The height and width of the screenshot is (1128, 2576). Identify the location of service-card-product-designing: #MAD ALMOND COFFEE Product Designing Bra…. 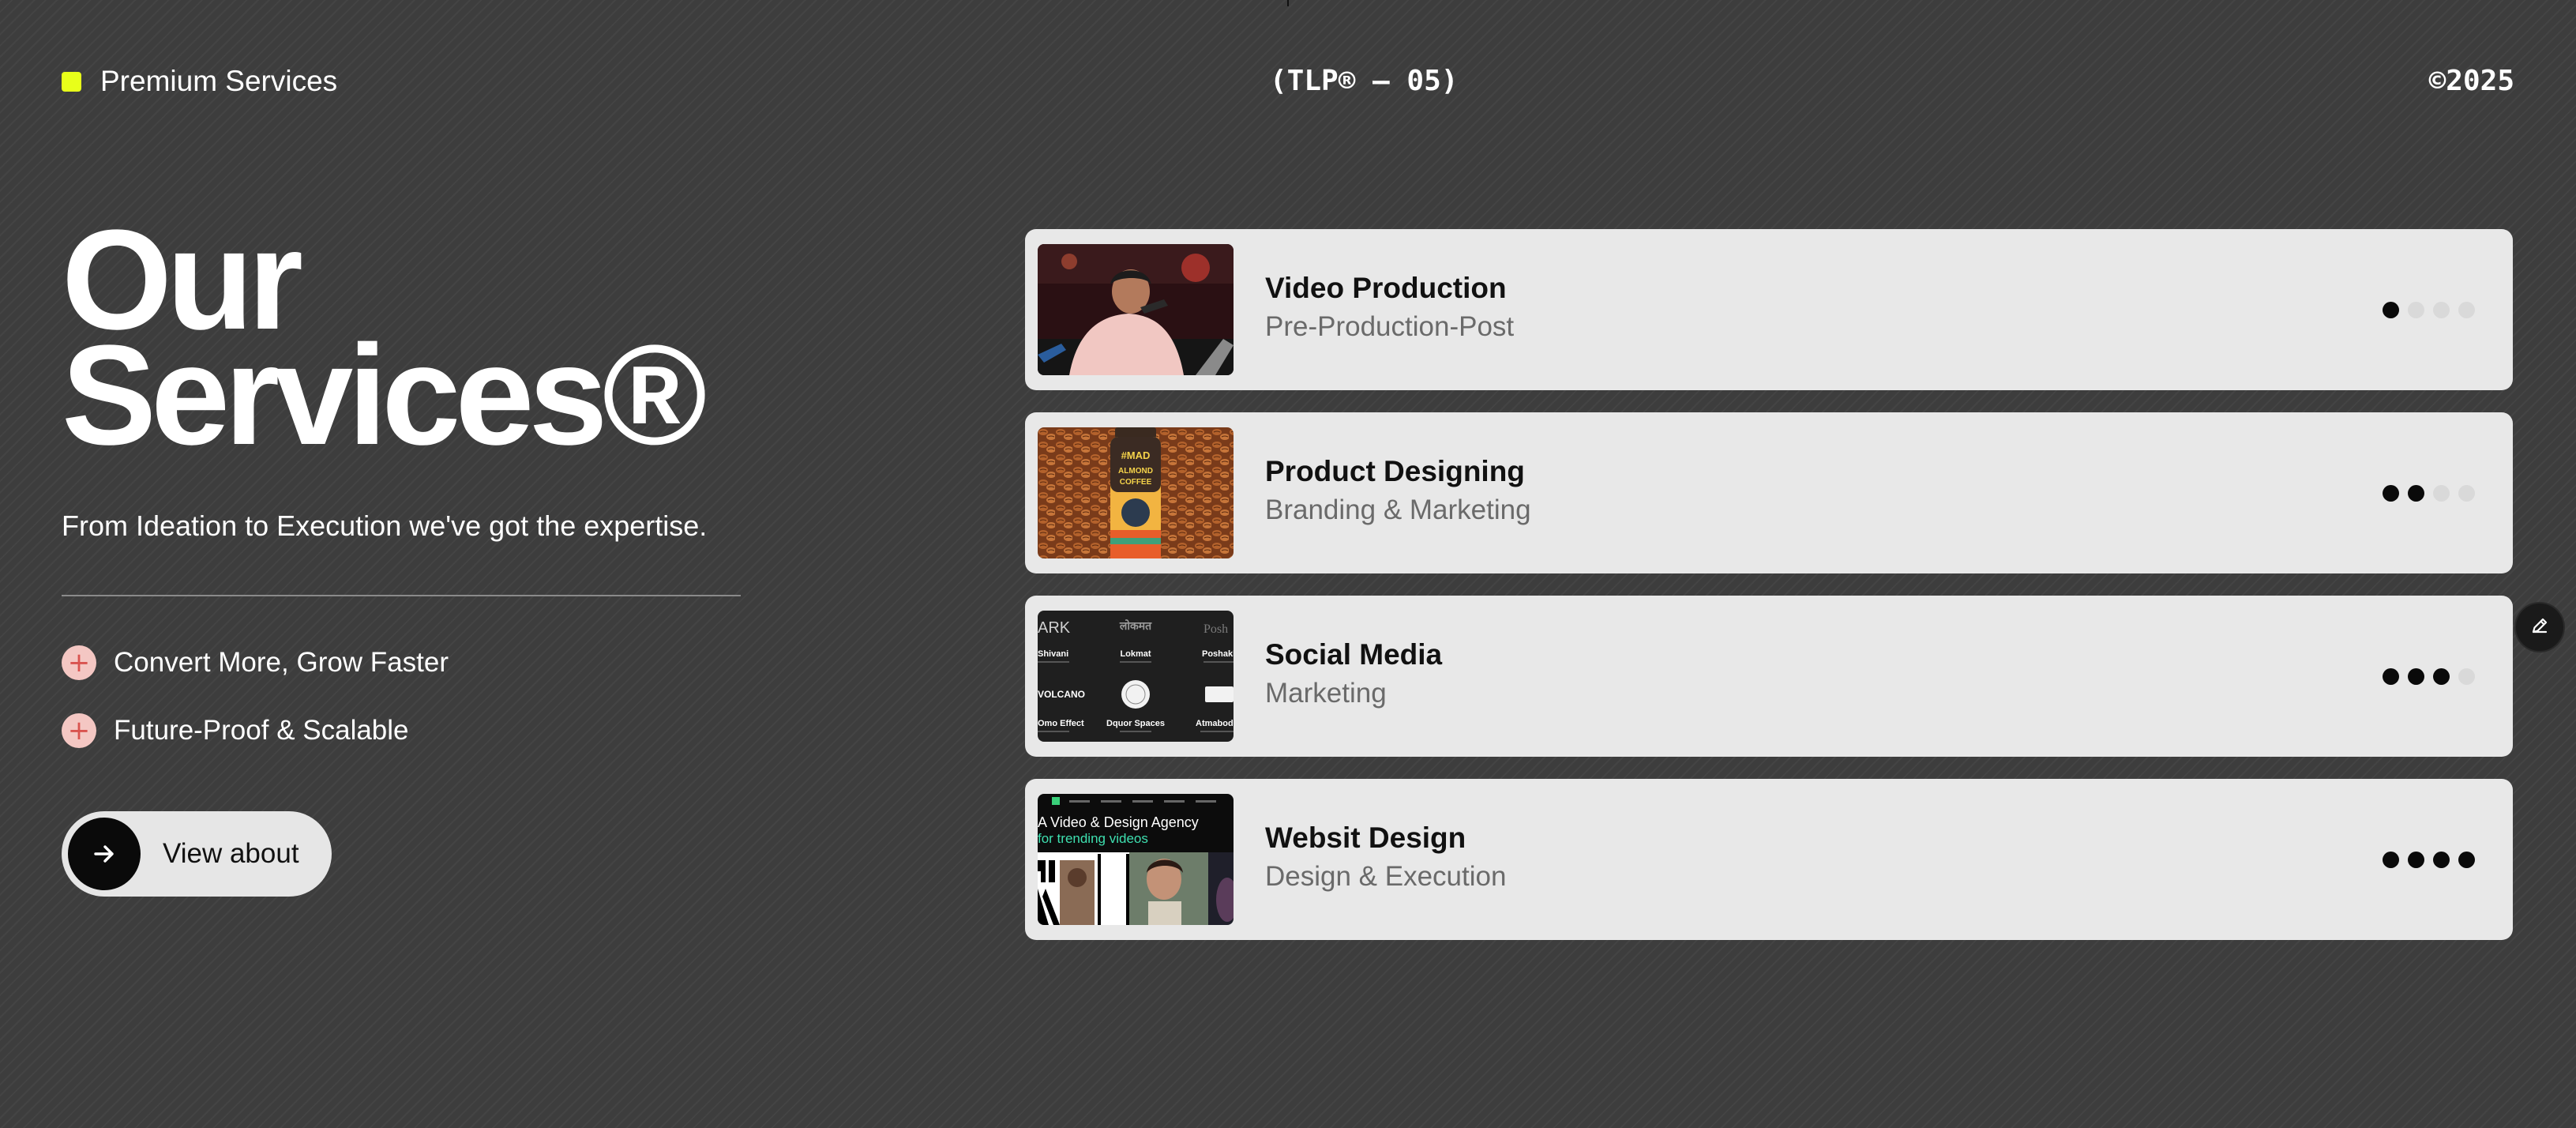
(1769, 492).